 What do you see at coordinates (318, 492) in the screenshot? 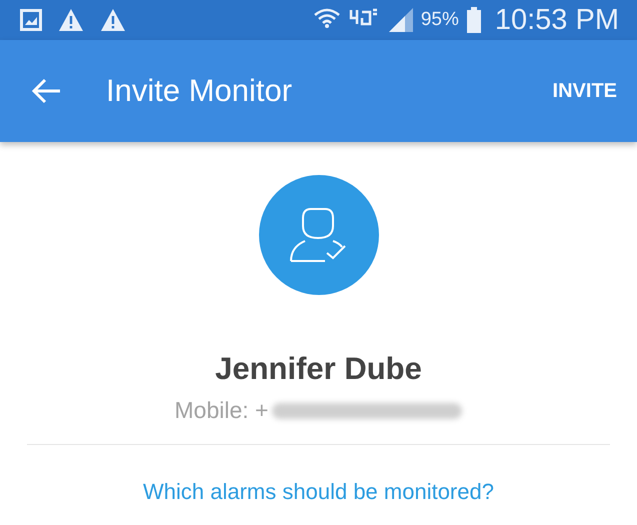
I see `alarms-link: Which alarms should be monitored?` at bounding box center [318, 492].